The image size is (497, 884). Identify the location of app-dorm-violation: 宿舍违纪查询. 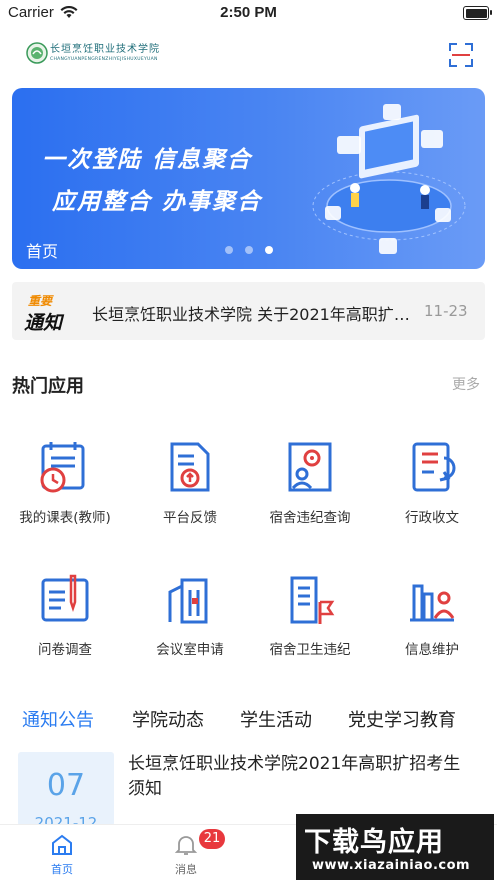
(310, 483).